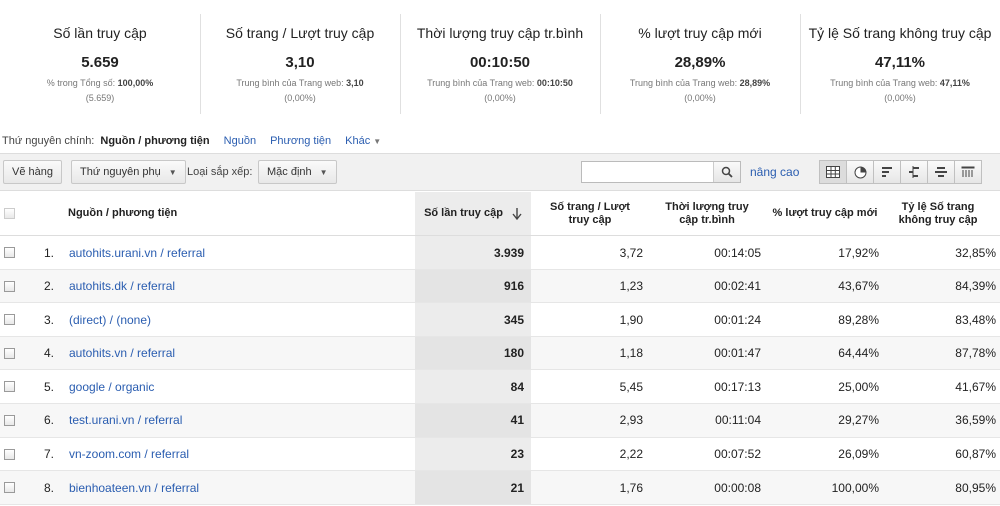  Describe the element at coordinates (363, 141) in the screenshot. I see `dimension-link-other: Khác ▼` at that location.